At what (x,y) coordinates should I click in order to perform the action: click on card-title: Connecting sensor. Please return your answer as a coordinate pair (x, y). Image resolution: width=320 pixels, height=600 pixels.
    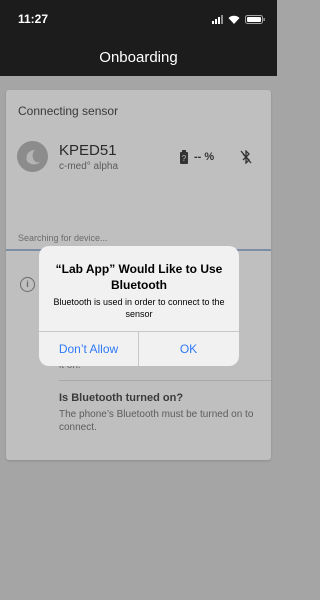
    Looking at the image, I should click on (68, 111).